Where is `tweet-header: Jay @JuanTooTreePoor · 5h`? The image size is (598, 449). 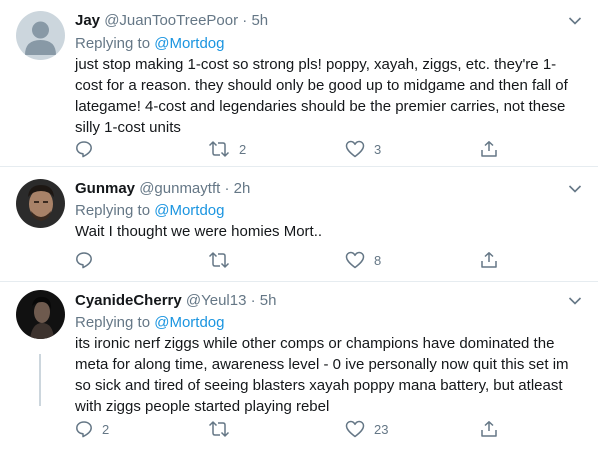
tweet-header: Jay @JuanTooTreePoor · 5h is located at coordinates (171, 20).